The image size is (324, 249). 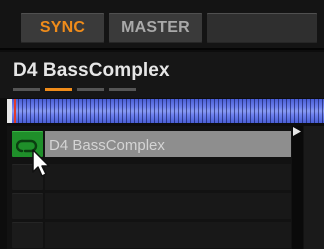 What do you see at coordinates (168, 206) in the screenshot?
I see `slot-3-cell` at bounding box center [168, 206].